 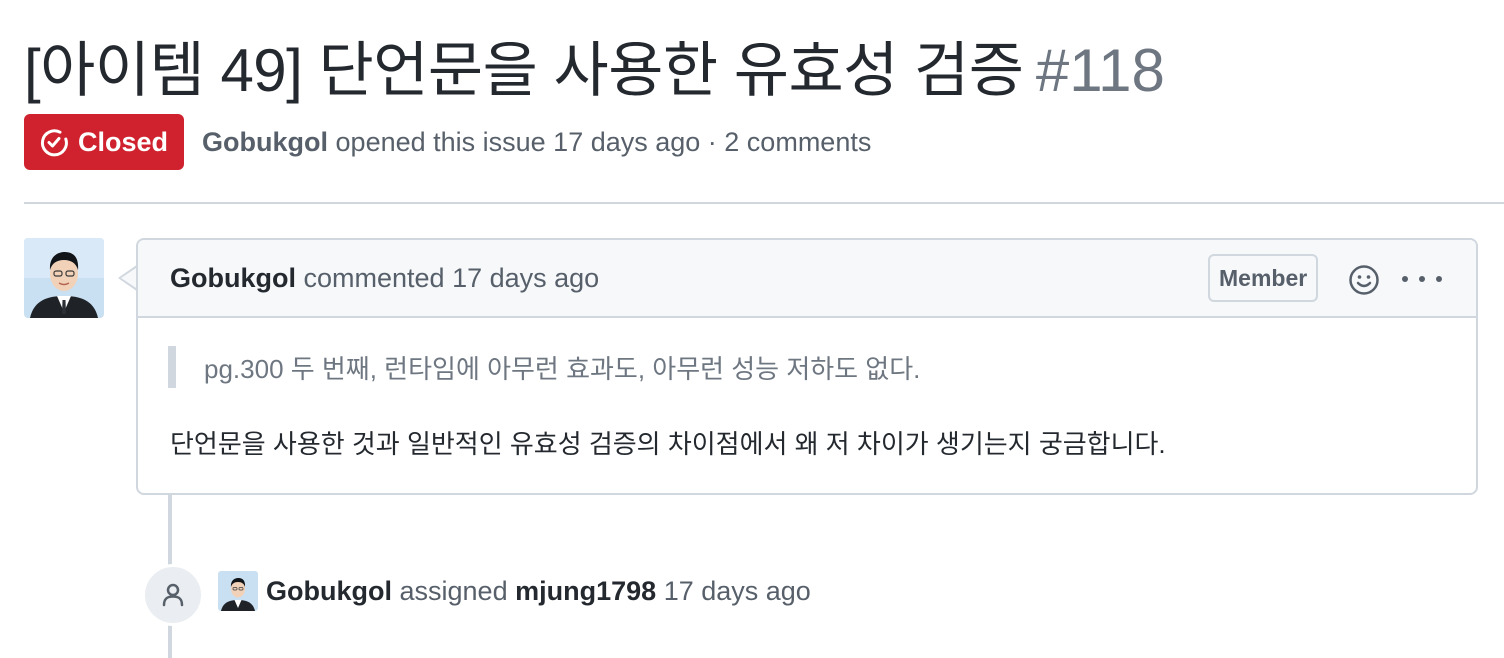 I want to click on issue-title-row: [아이템 49] 단언문을 사용한 유효성 검증 #118, so click(x=594, y=65).